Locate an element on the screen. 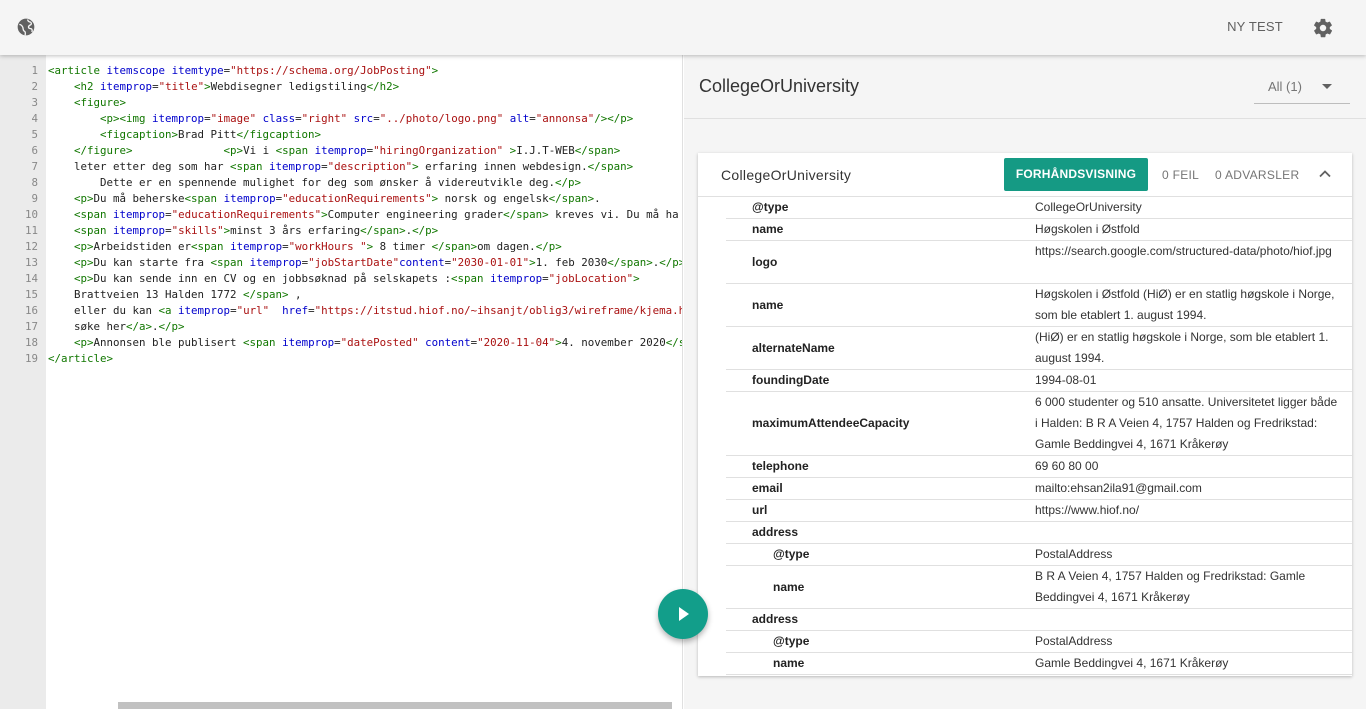 The height and width of the screenshot is (709, 1366). chevron-up-icon is located at coordinates (1325, 174).